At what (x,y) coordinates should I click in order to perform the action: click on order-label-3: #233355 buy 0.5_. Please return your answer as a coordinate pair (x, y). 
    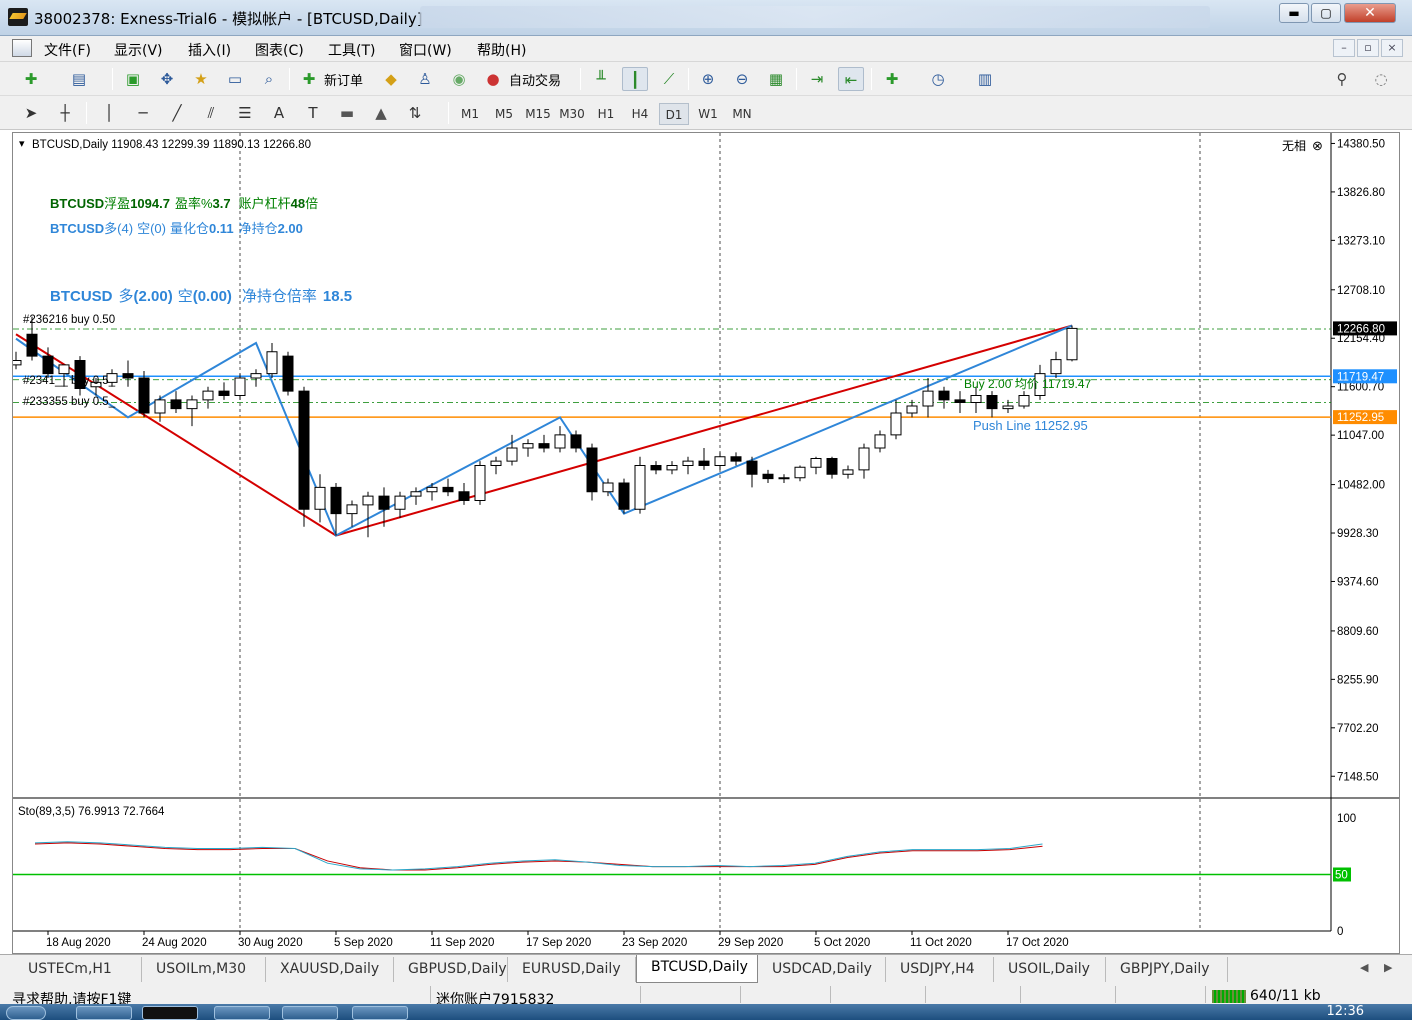
    Looking at the image, I should click on (69, 402).